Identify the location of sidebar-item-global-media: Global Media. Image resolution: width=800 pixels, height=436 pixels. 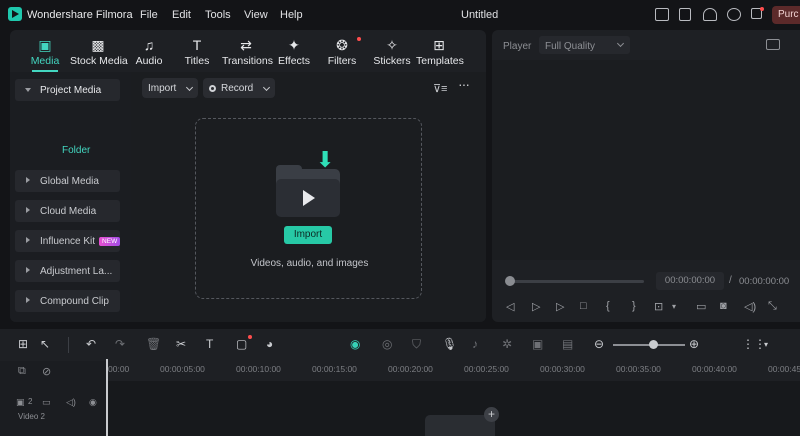
(67, 181).